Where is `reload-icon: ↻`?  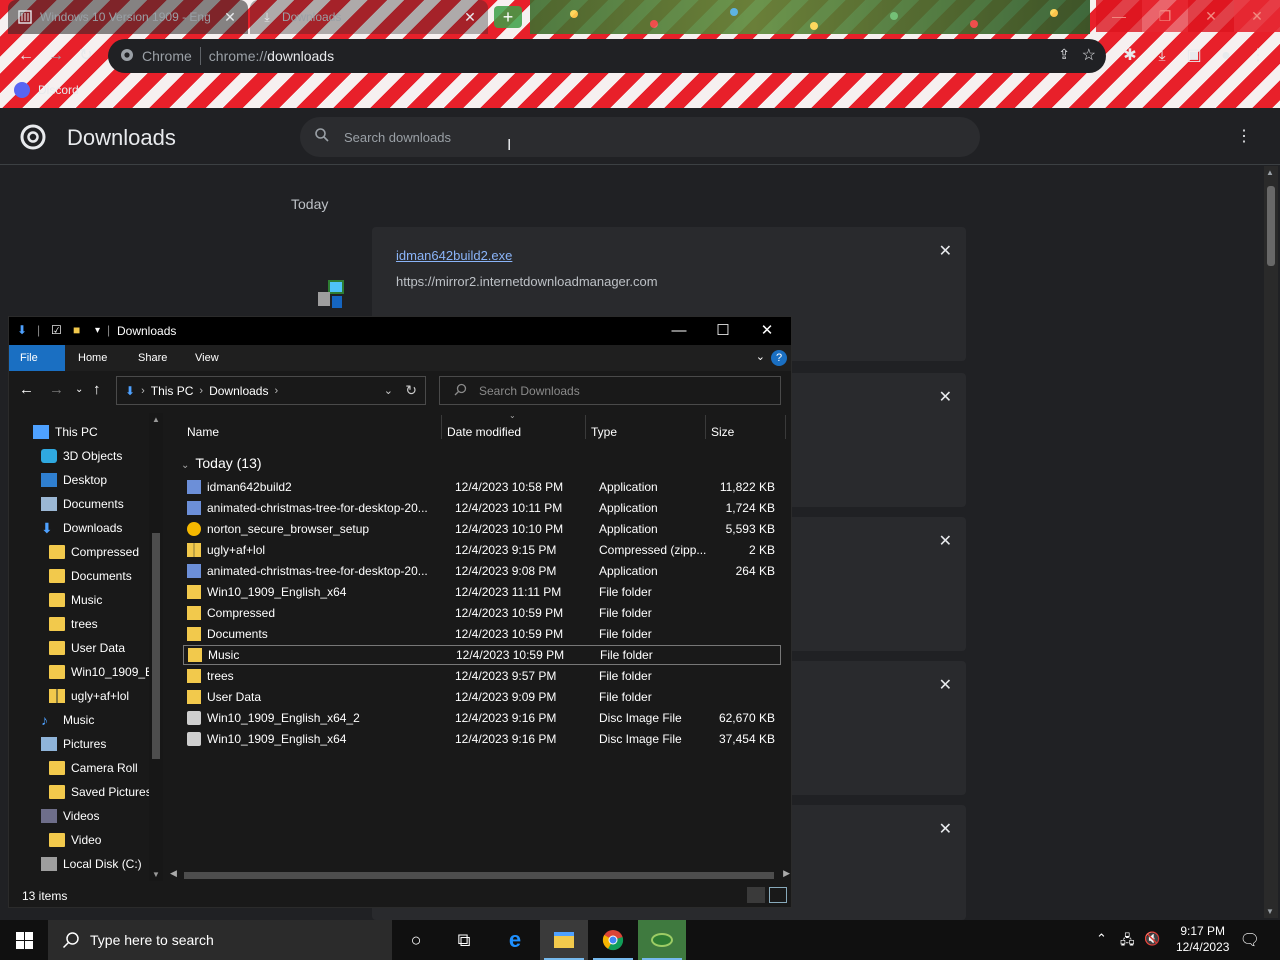
reload-icon: ↻ is located at coordinates (86, 56).